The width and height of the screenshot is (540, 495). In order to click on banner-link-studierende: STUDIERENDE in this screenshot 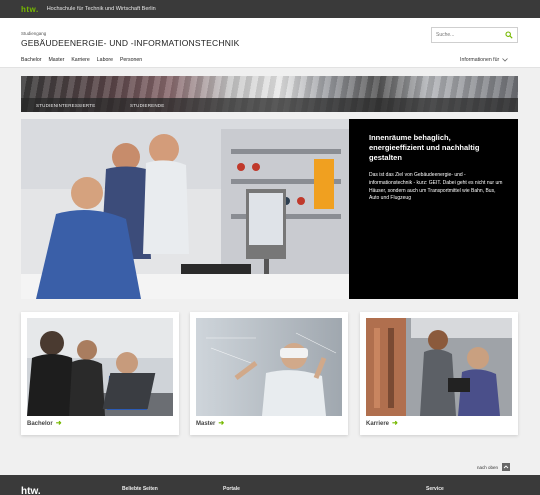, I will do `click(147, 105)`.